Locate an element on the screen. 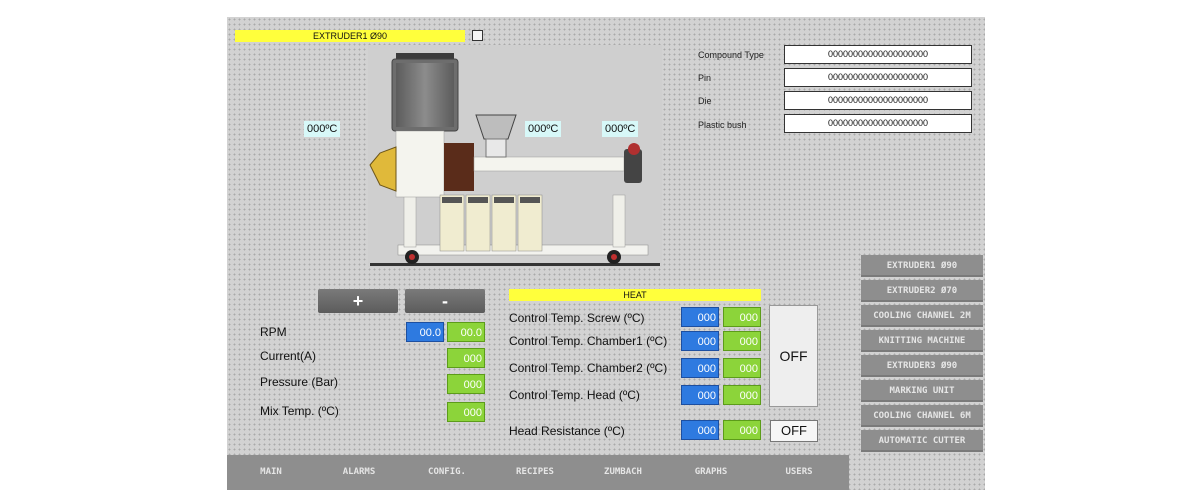  pin-field: 00000000000000000000 is located at coordinates (878, 77).